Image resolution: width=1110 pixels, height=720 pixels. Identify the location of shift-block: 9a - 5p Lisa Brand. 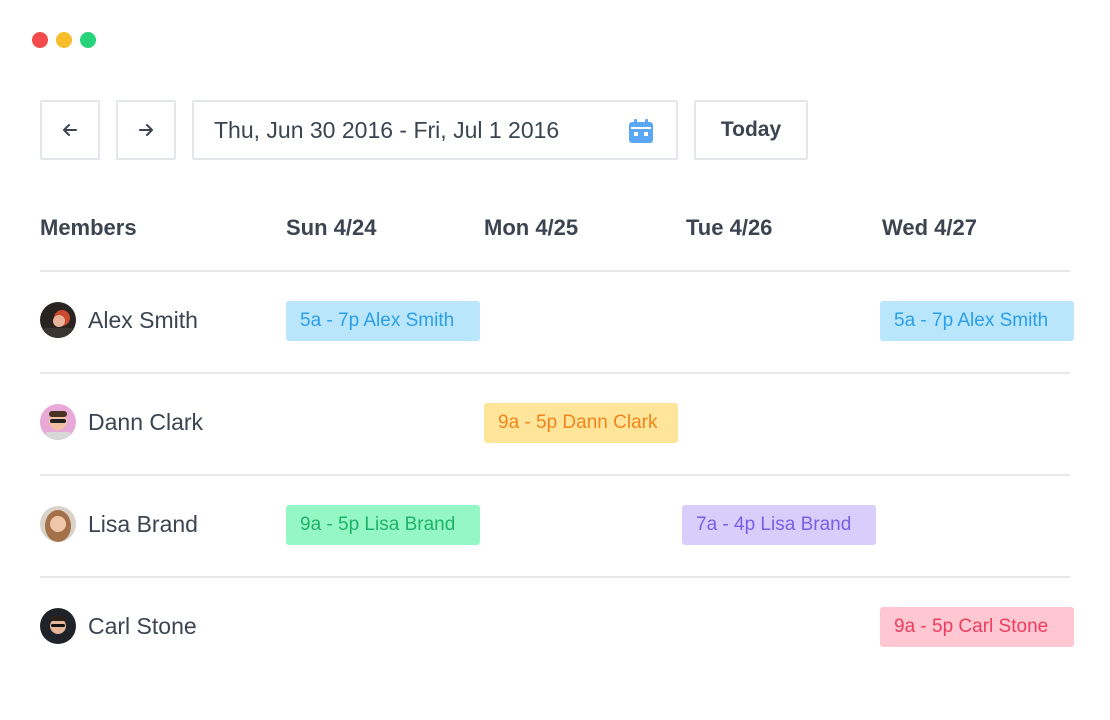
(383, 525).